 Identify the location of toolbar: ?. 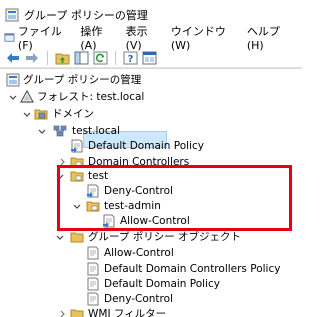
(151, 58).